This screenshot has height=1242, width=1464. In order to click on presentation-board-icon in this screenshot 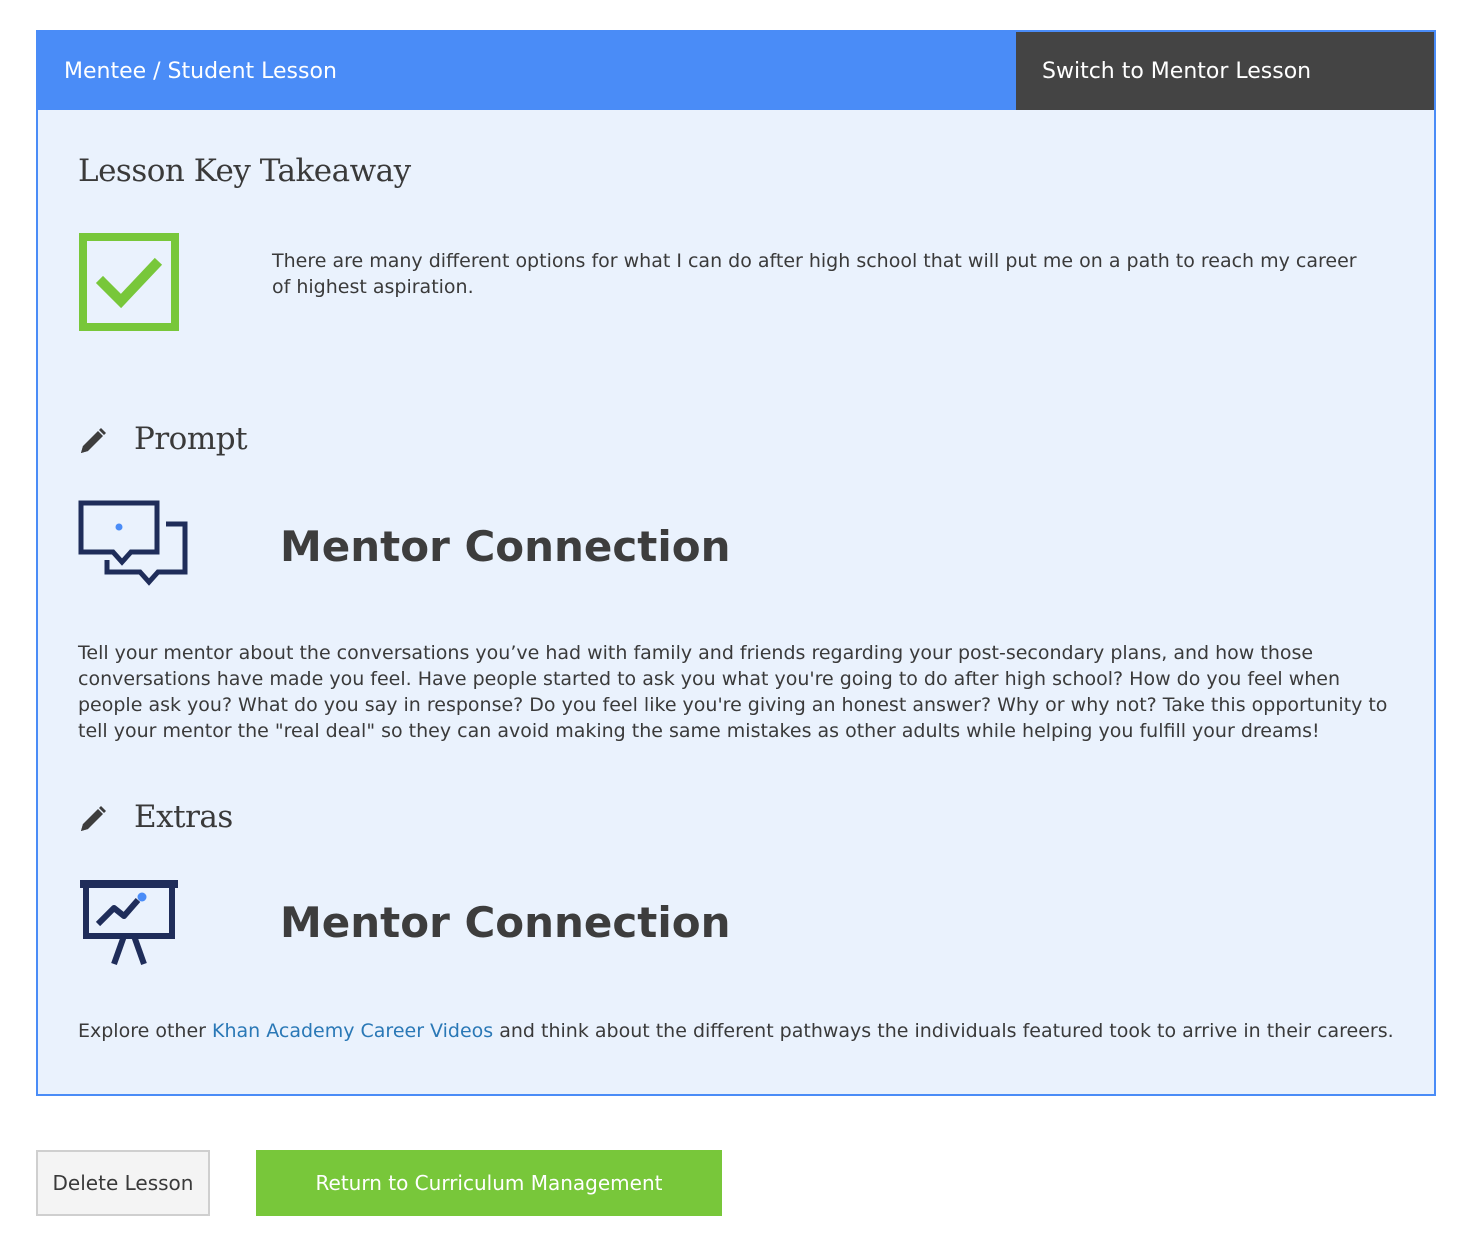, I will do `click(129, 923)`.